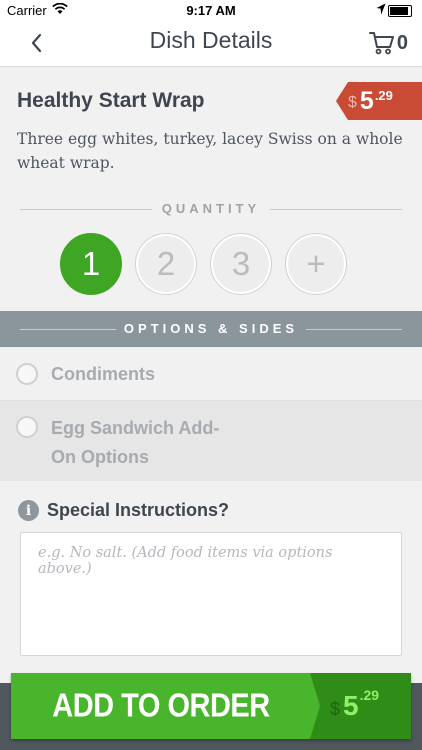 The width and height of the screenshot is (422, 750). Describe the element at coordinates (166, 264) in the screenshot. I see `quantity-option-2: 2` at that location.